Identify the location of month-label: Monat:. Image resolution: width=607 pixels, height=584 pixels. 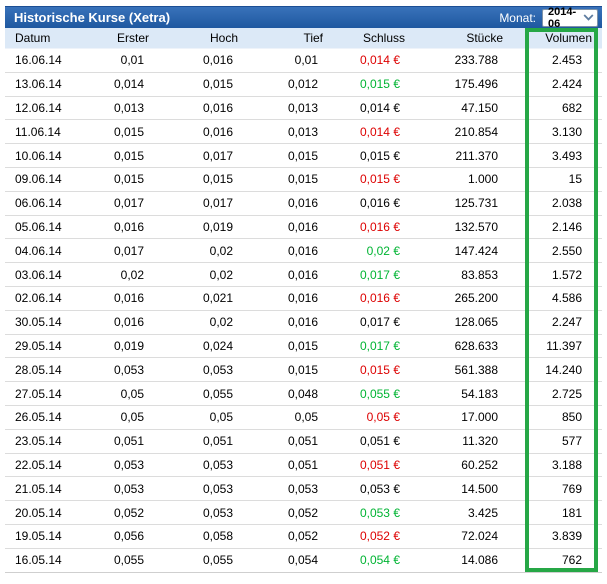
(517, 17).